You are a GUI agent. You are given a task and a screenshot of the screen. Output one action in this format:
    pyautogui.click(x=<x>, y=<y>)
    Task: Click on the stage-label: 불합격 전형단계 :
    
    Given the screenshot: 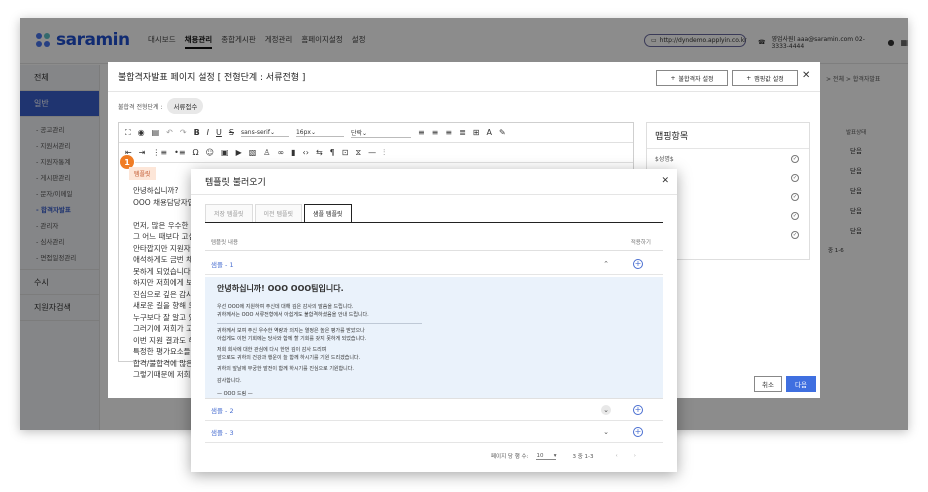 What is the action you would take?
    pyautogui.click(x=140, y=107)
    